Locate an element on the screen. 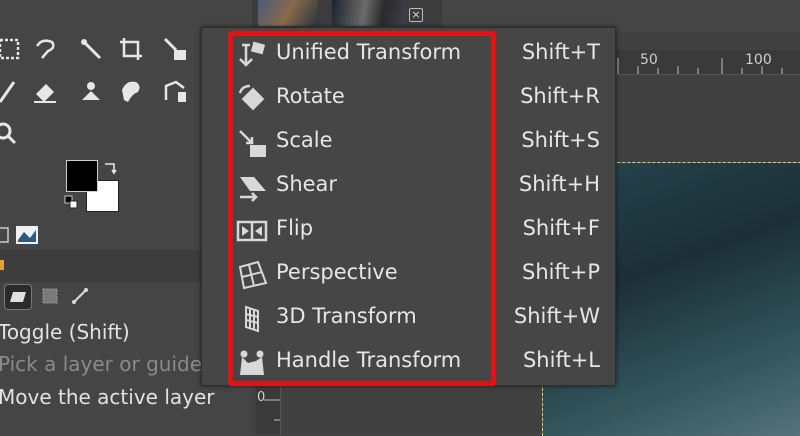  menu-item-handle-transform: Handle Transform Shift+L is located at coordinates (423, 362).